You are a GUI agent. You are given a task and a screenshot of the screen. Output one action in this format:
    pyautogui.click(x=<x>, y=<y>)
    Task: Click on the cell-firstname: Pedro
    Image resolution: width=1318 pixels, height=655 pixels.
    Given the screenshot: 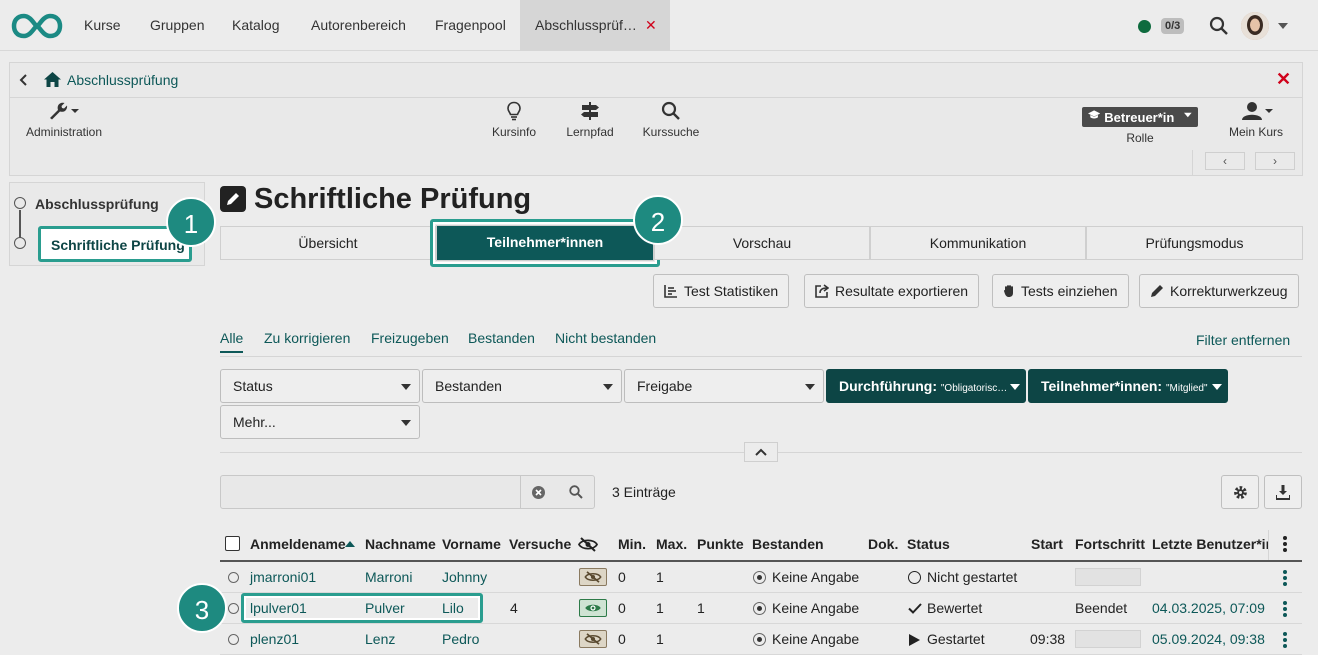 What is the action you would take?
    pyautogui.click(x=460, y=639)
    